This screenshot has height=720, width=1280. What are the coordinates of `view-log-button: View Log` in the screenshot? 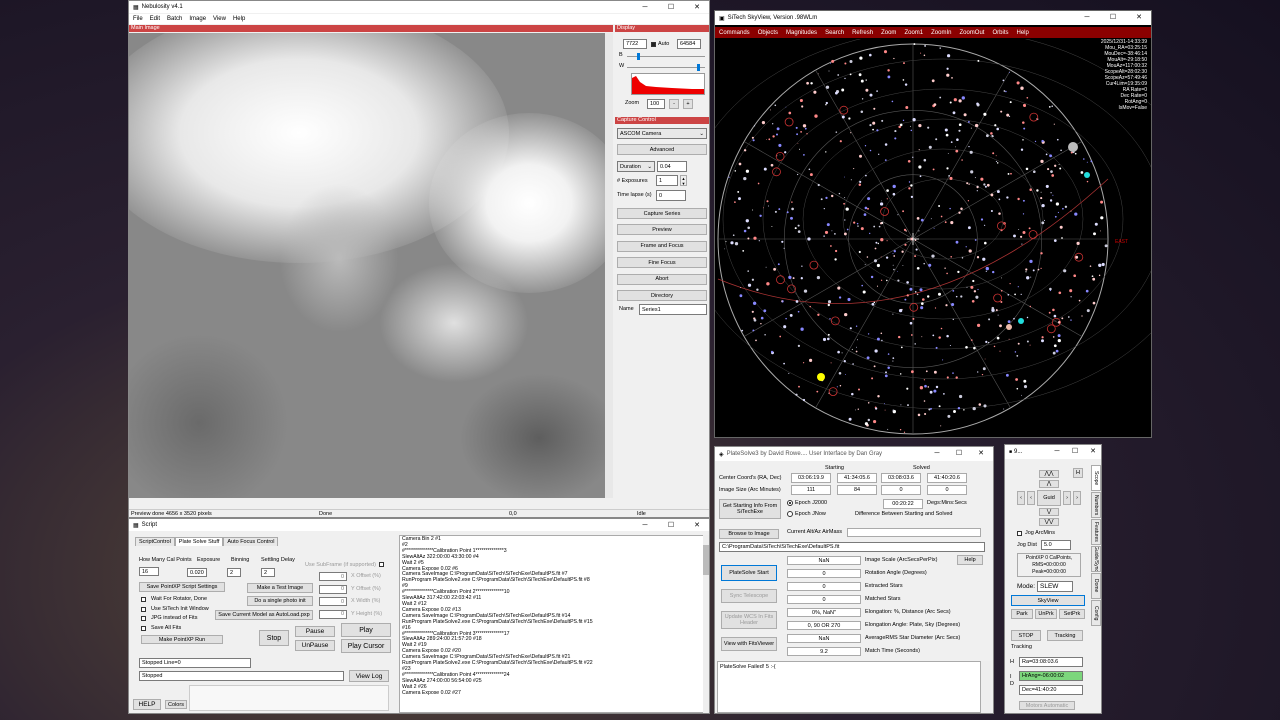 It's located at (369, 676).